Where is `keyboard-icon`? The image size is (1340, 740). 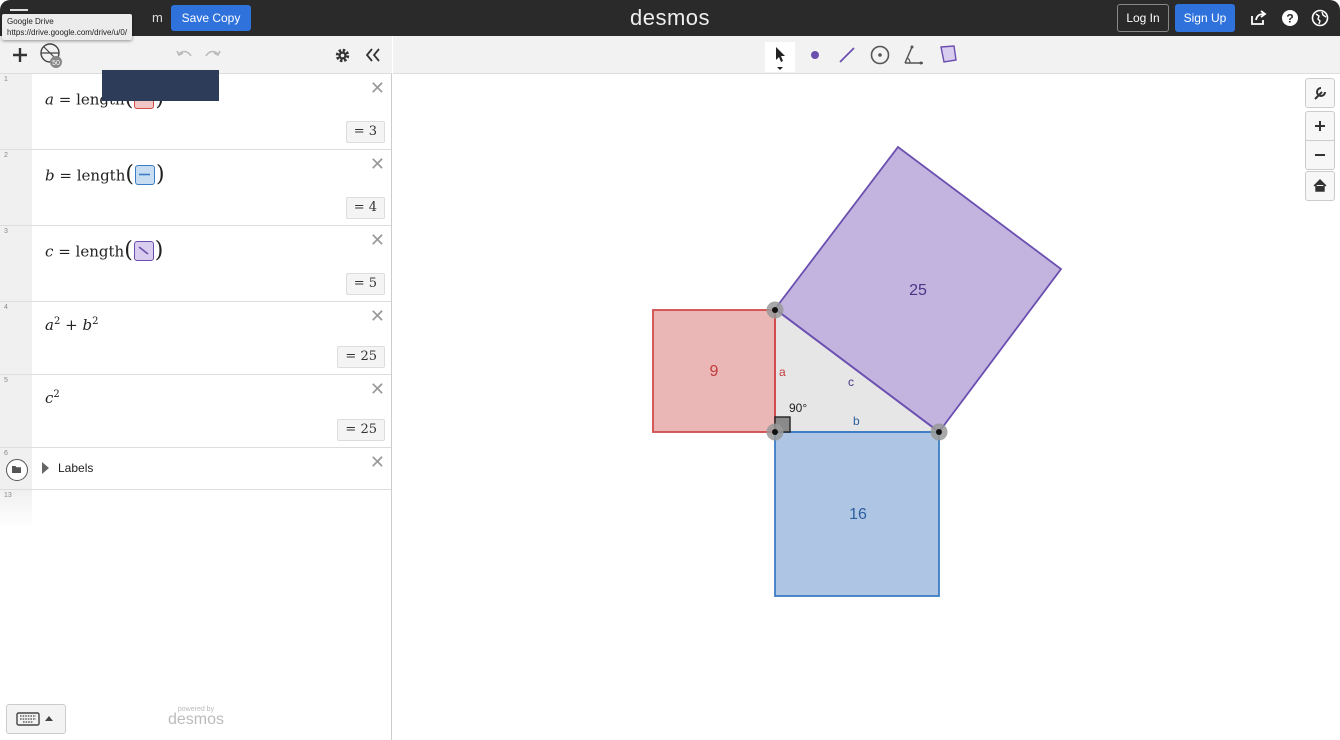 keyboard-icon is located at coordinates (34, 719).